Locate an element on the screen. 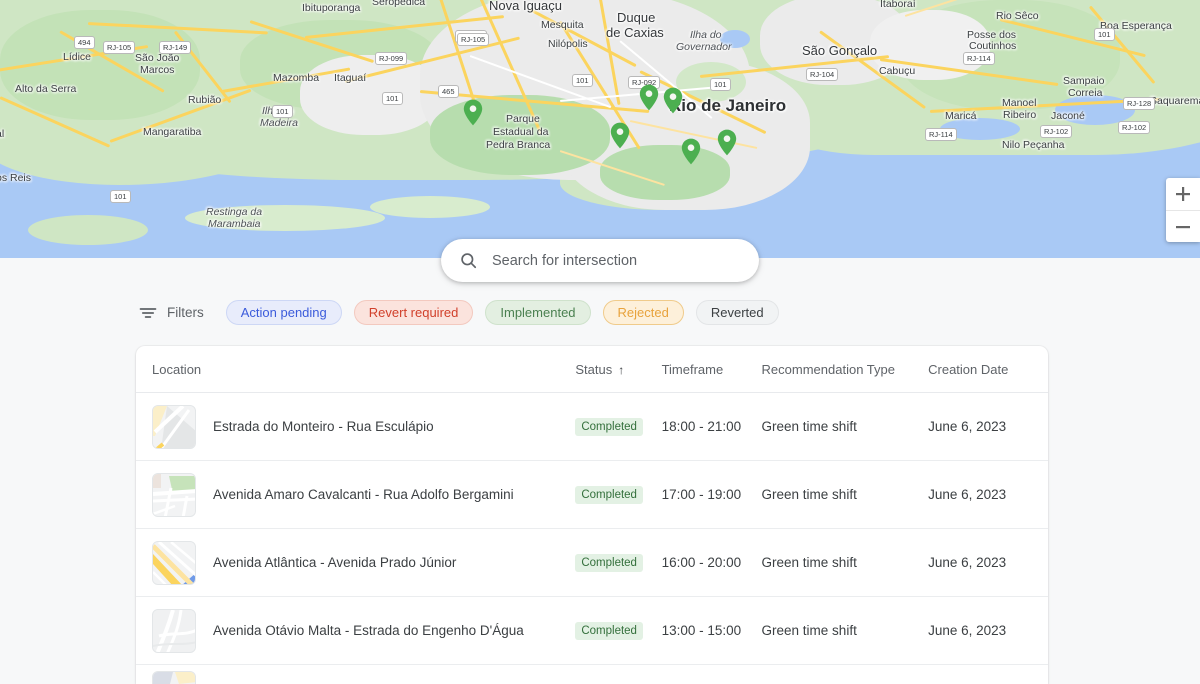 The width and height of the screenshot is (1200, 684). minus-icon is located at coordinates (1183, 226).